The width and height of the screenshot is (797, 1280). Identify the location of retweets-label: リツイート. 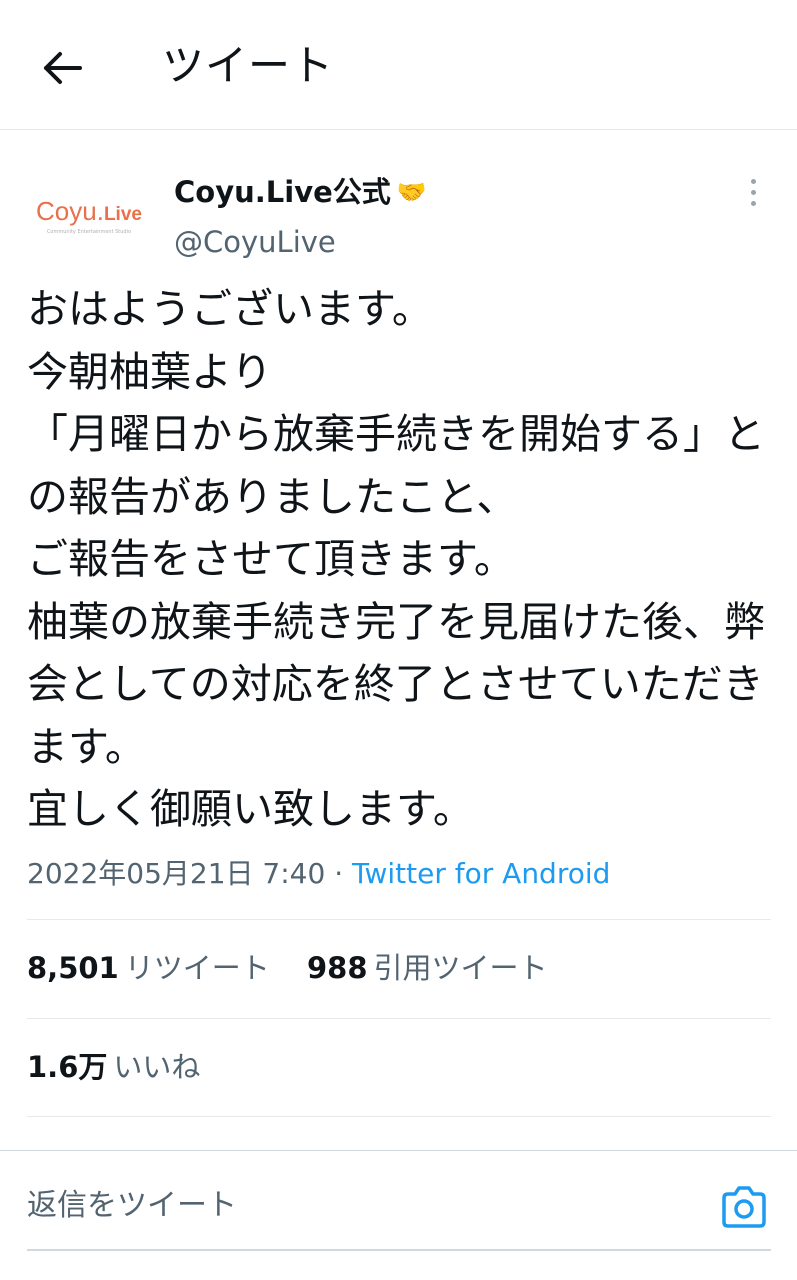
(197, 968).